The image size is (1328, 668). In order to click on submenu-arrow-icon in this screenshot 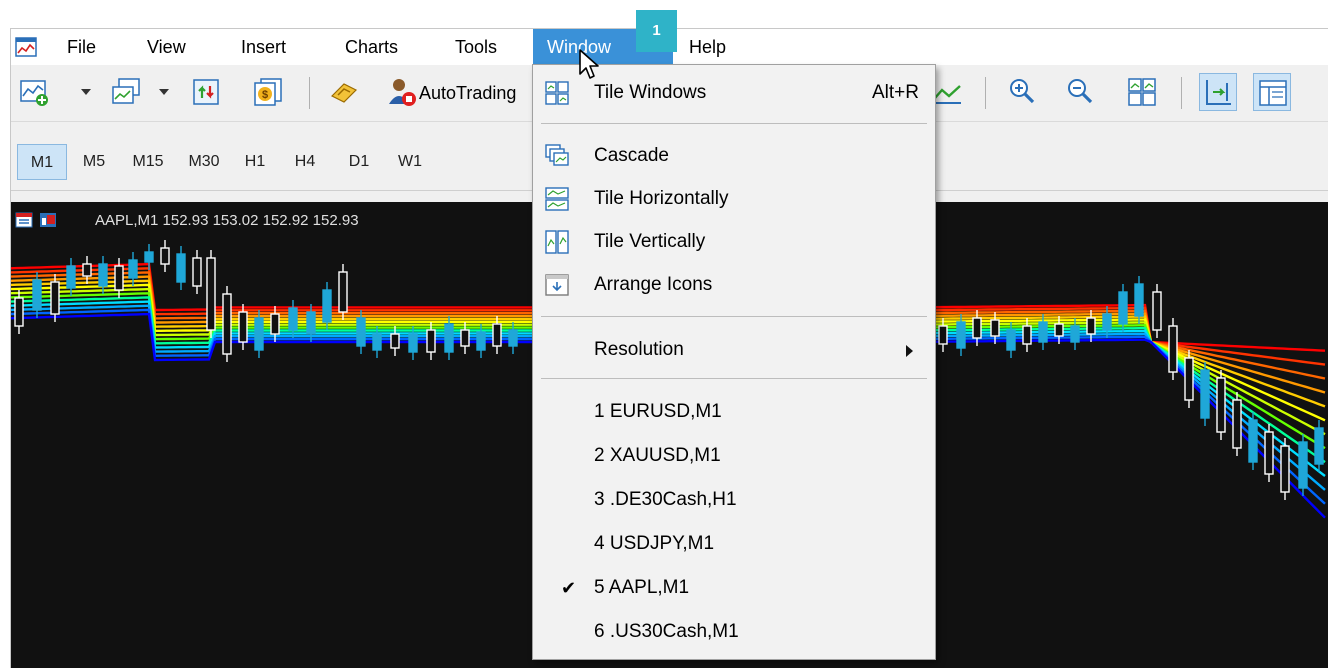, I will do `click(909, 351)`.